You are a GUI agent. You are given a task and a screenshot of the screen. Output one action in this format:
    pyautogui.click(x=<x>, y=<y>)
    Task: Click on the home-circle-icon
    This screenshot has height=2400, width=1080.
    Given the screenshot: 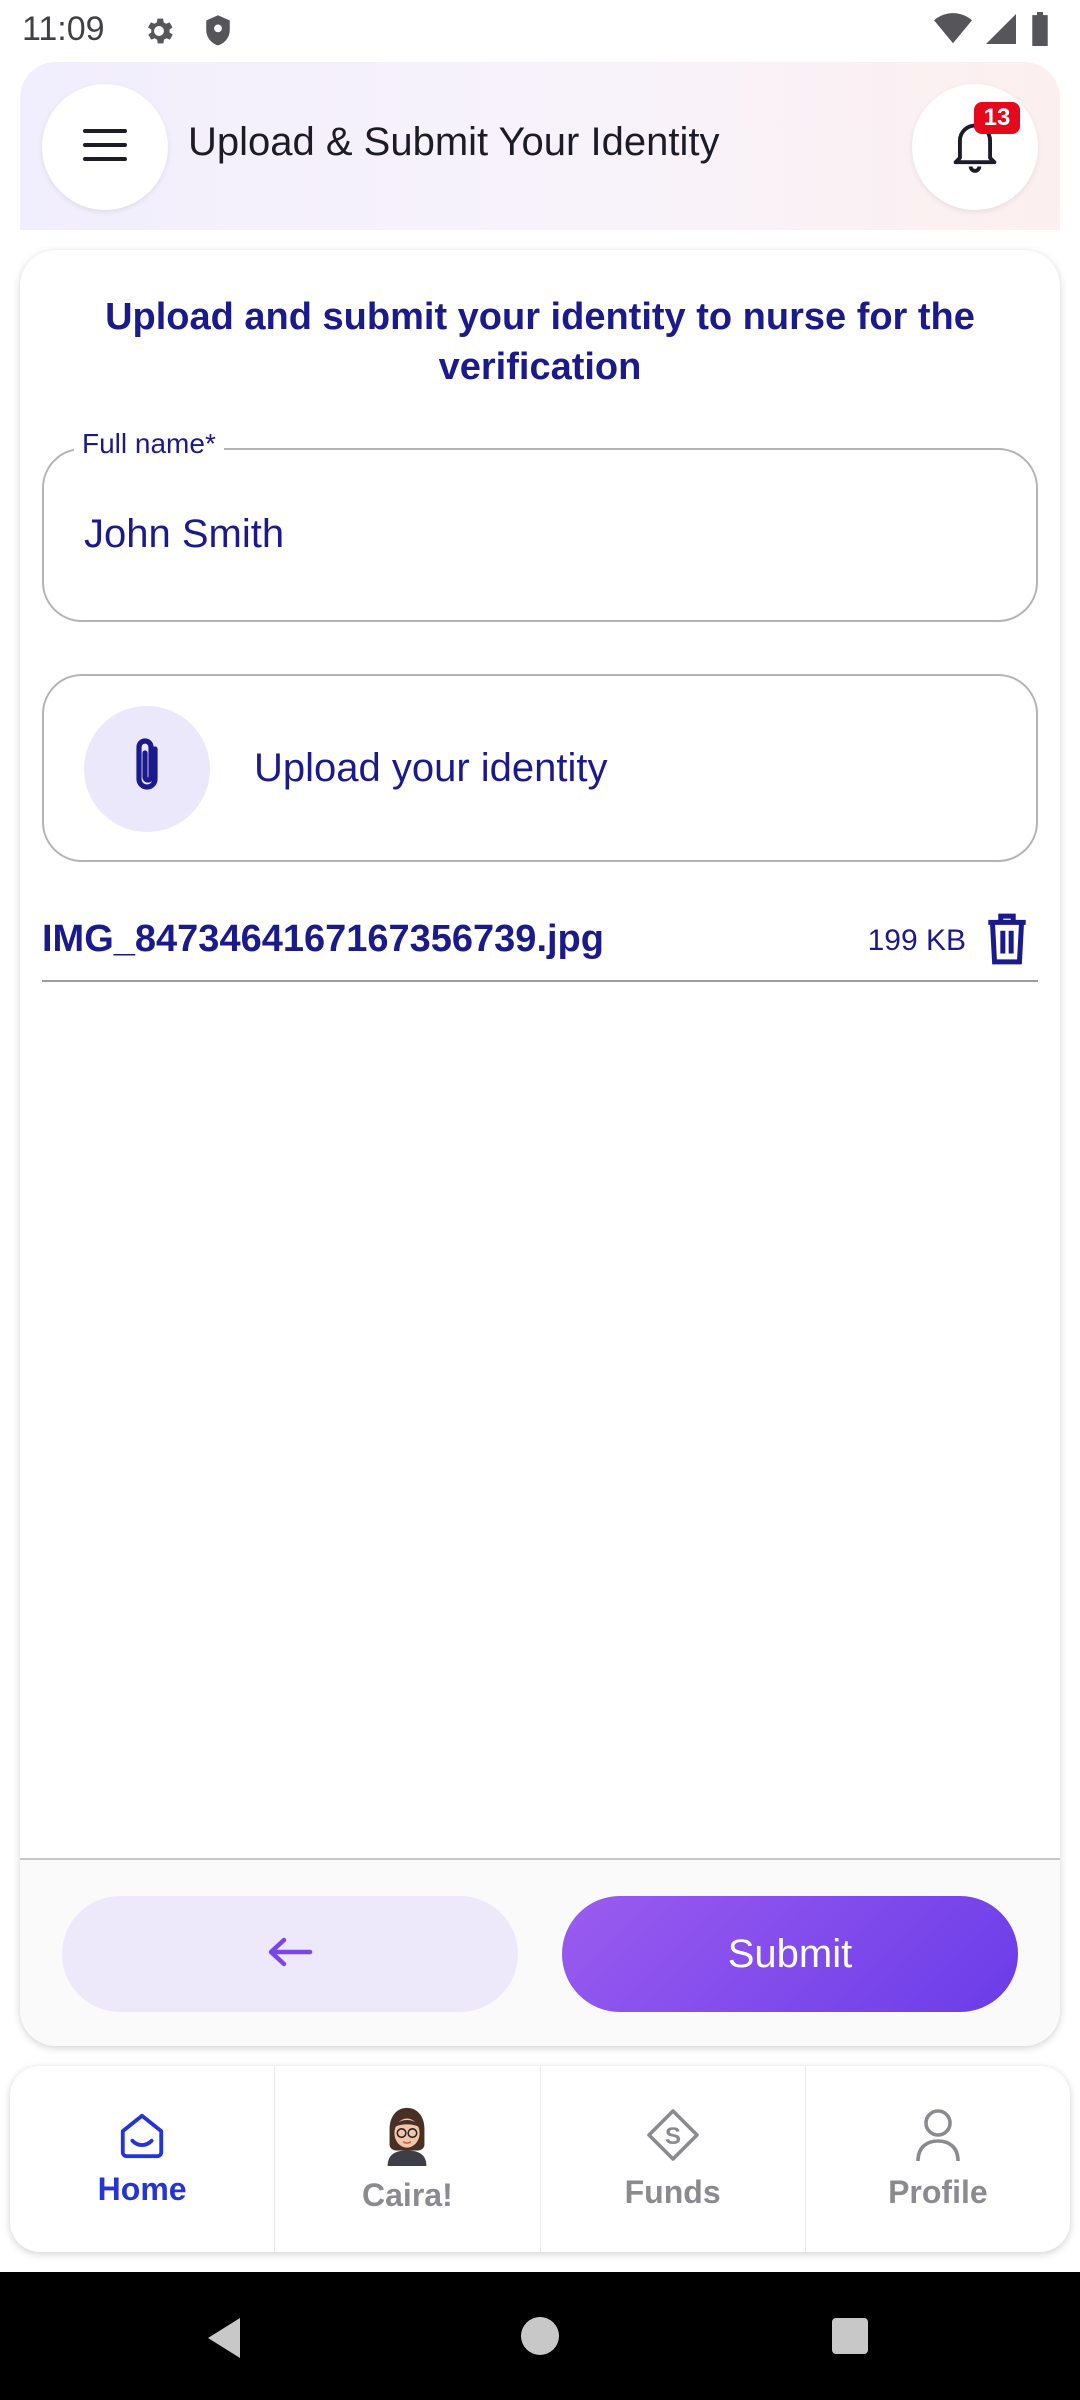 What is the action you would take?
    pyautogui.click(x=540, y=2338)
    